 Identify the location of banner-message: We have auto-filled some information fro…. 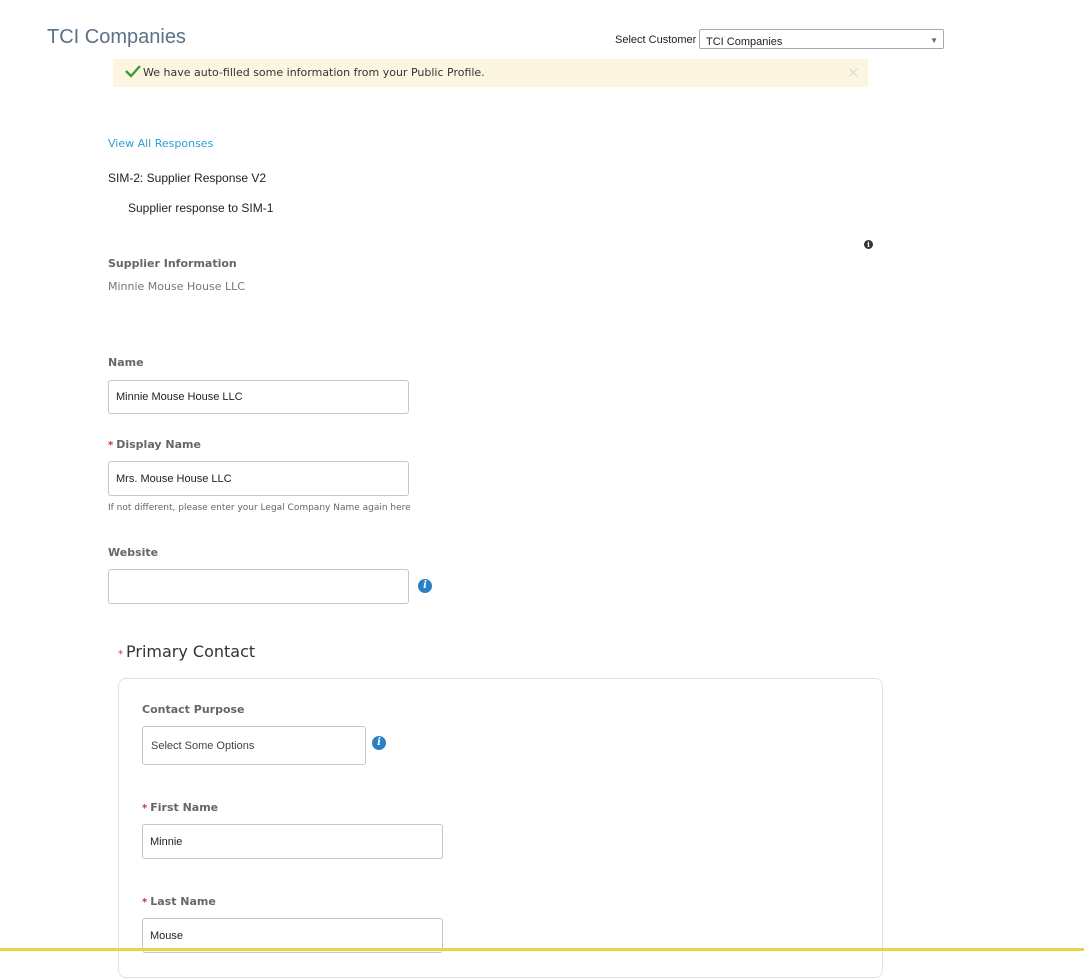
(314, 72).